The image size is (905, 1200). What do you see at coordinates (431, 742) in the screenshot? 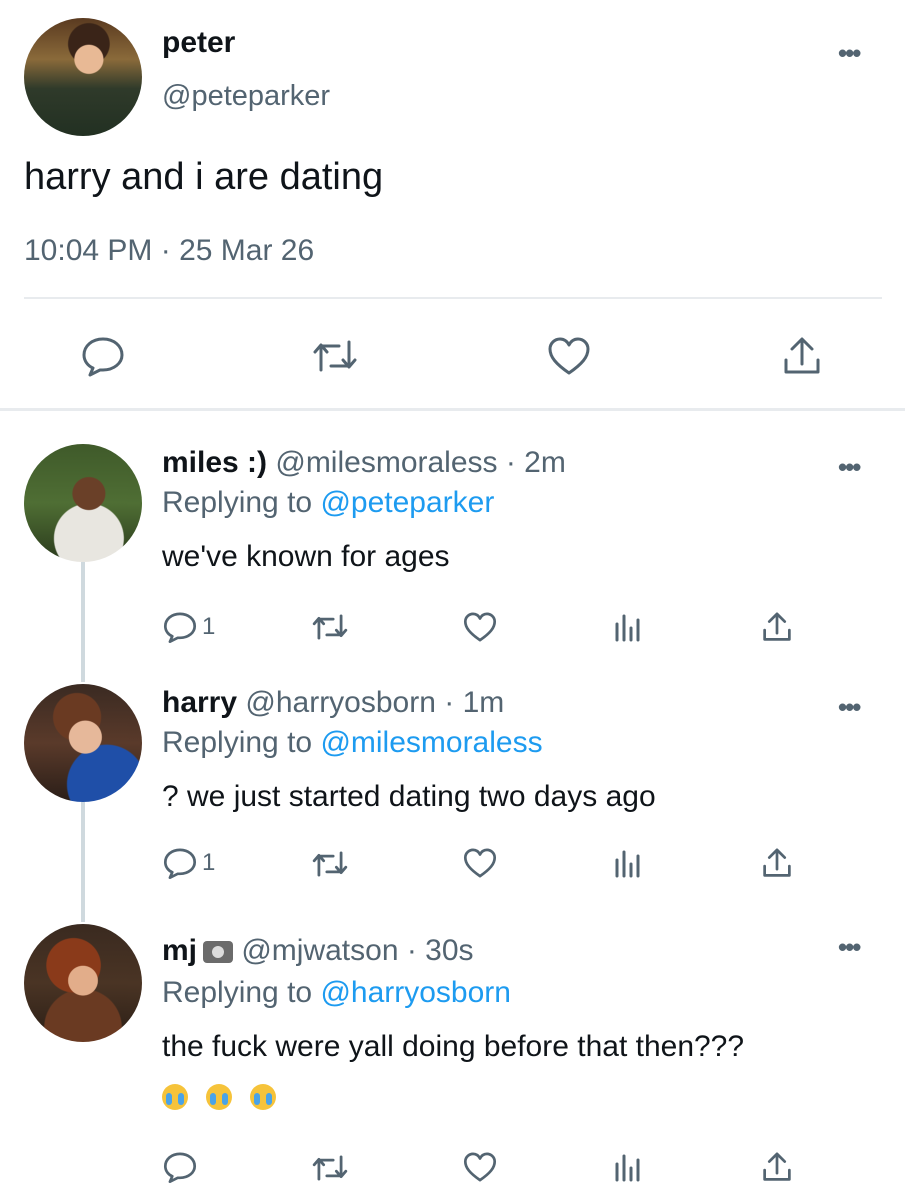
I see `replying-to-link: @milesmoraless` at bounding box center [431, 742].